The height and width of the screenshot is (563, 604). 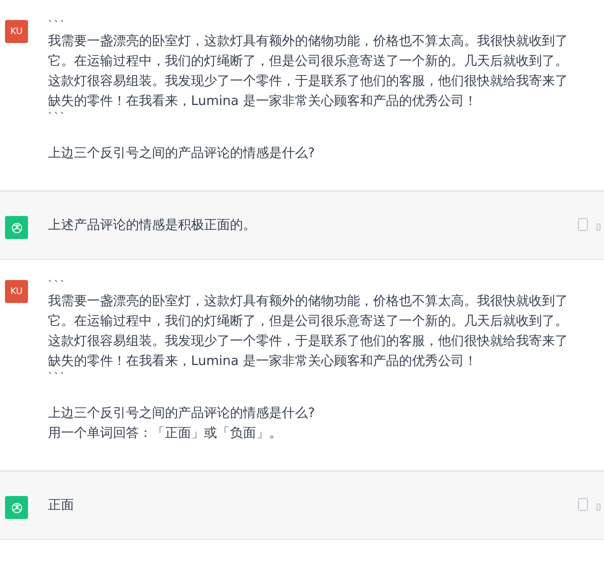 What do you see at coordinates (152, 226) in the screenshot?
I see `message-text: 上述产品评论的情感是积极正面的。` at bounding box center [152, 226].